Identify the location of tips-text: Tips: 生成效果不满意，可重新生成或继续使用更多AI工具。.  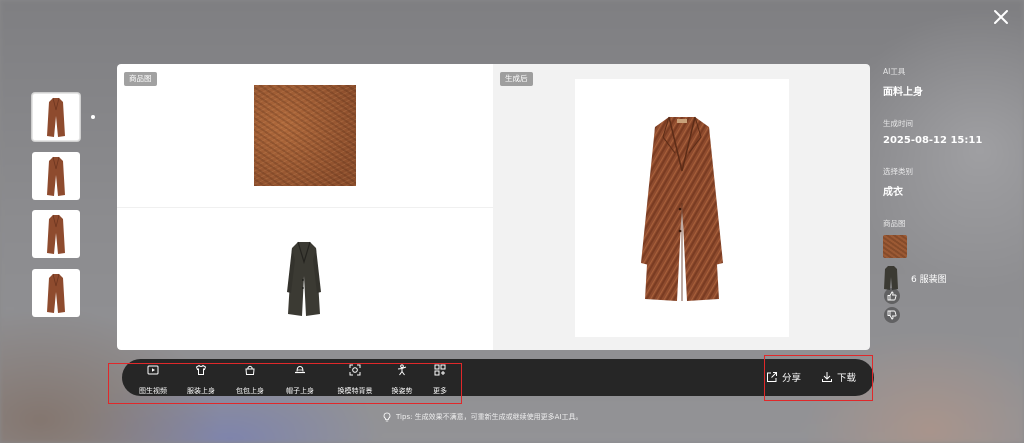
(489, 417).